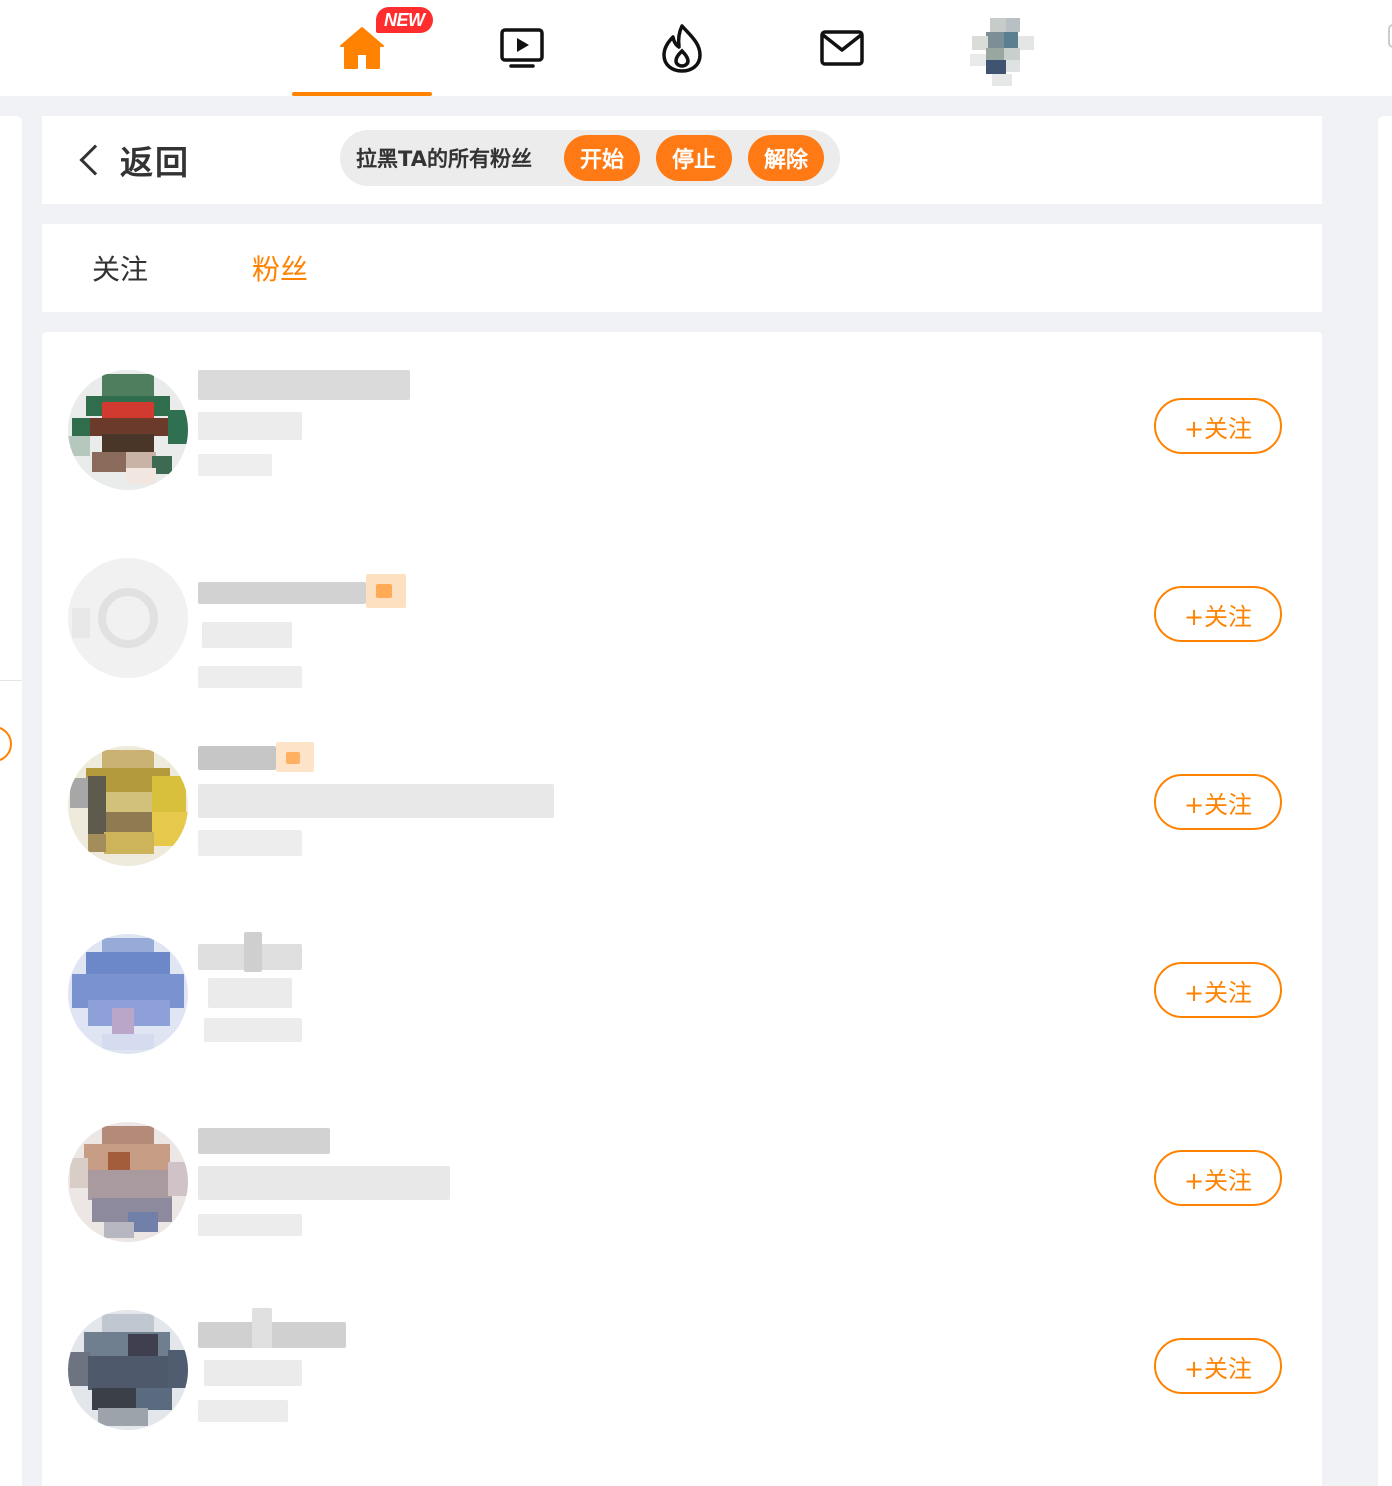 This screenshot has height=1486, width=1392. I want to click on scroll-edge, so click(1390, 36).